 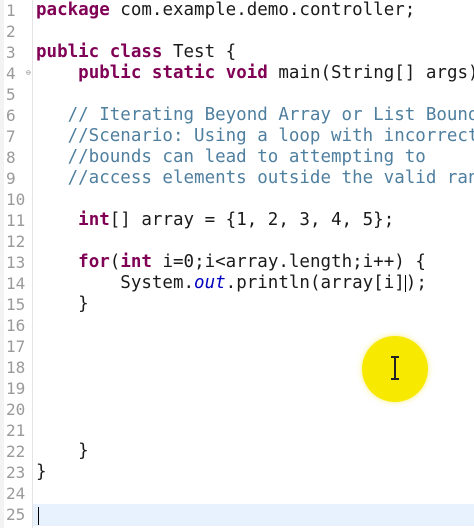 I want to click on comment-token: //Scenario: Using a loop with incorrect, so click(x=270, y=136).